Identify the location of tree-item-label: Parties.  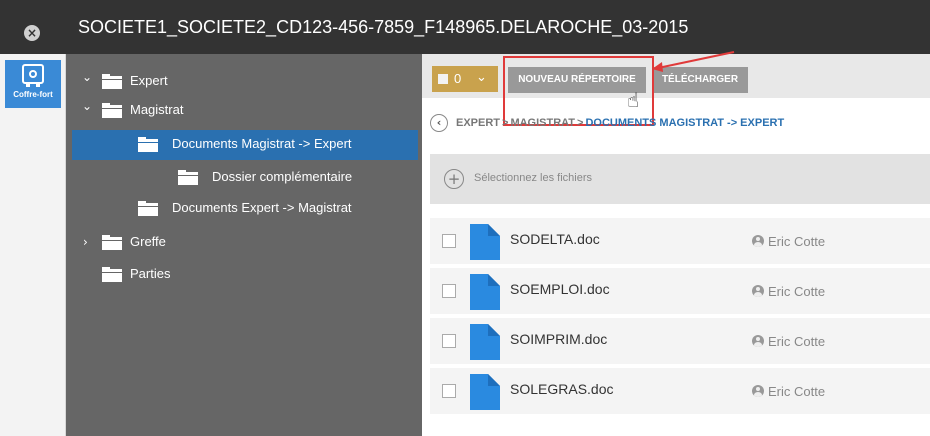
(150, 273).